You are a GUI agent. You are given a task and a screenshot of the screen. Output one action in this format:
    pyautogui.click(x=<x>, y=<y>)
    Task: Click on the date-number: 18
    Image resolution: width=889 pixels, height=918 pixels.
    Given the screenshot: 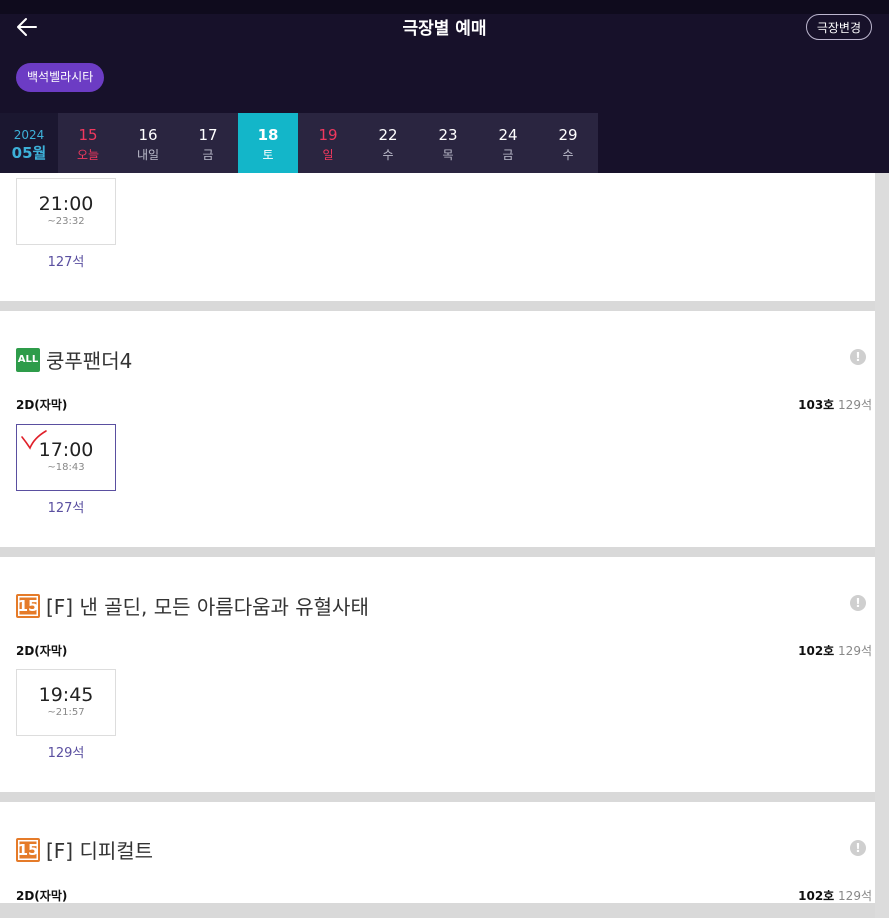 What is the action you would take?
    pyautogui.click(x=268, y=135)
    